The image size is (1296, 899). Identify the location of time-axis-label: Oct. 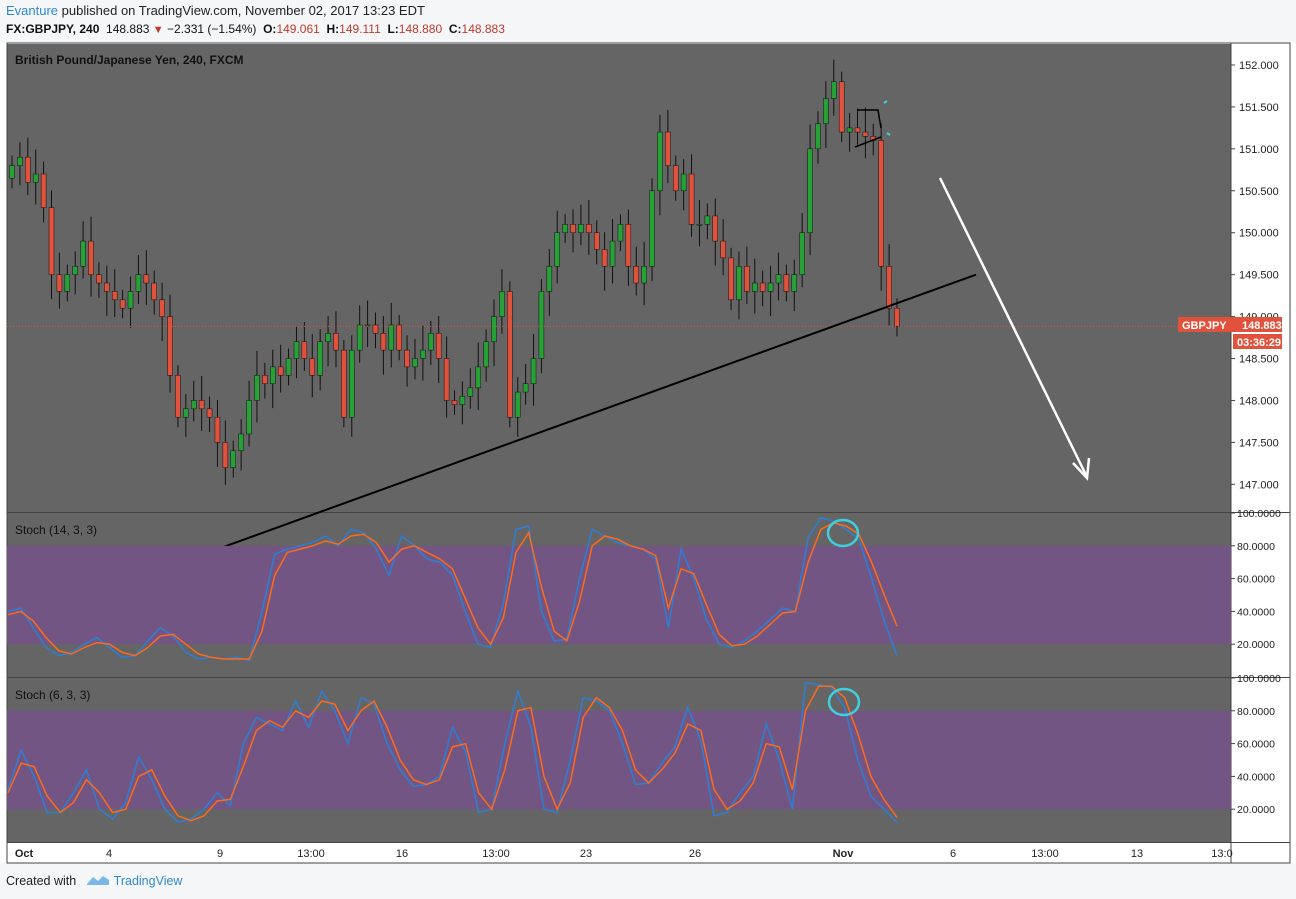
(24, 854).